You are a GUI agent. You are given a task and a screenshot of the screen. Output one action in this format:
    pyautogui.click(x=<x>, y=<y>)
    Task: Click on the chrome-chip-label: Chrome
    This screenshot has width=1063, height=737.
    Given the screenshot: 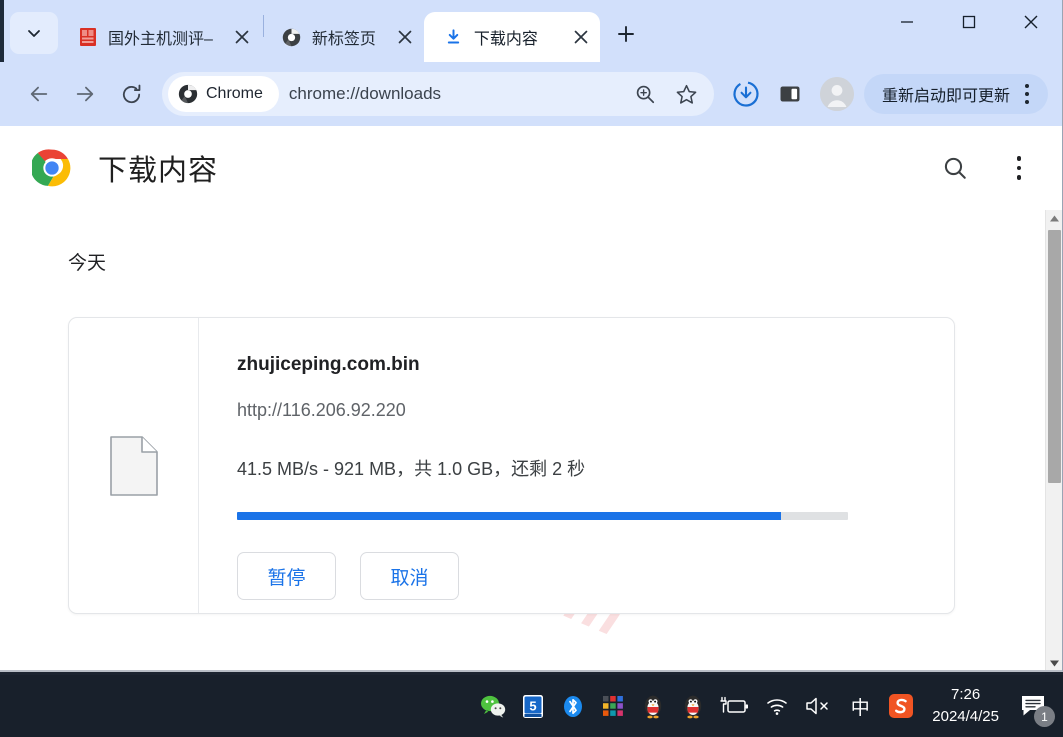 What is the action you would take?
    pyautogui.click(x=234, y=93)
    